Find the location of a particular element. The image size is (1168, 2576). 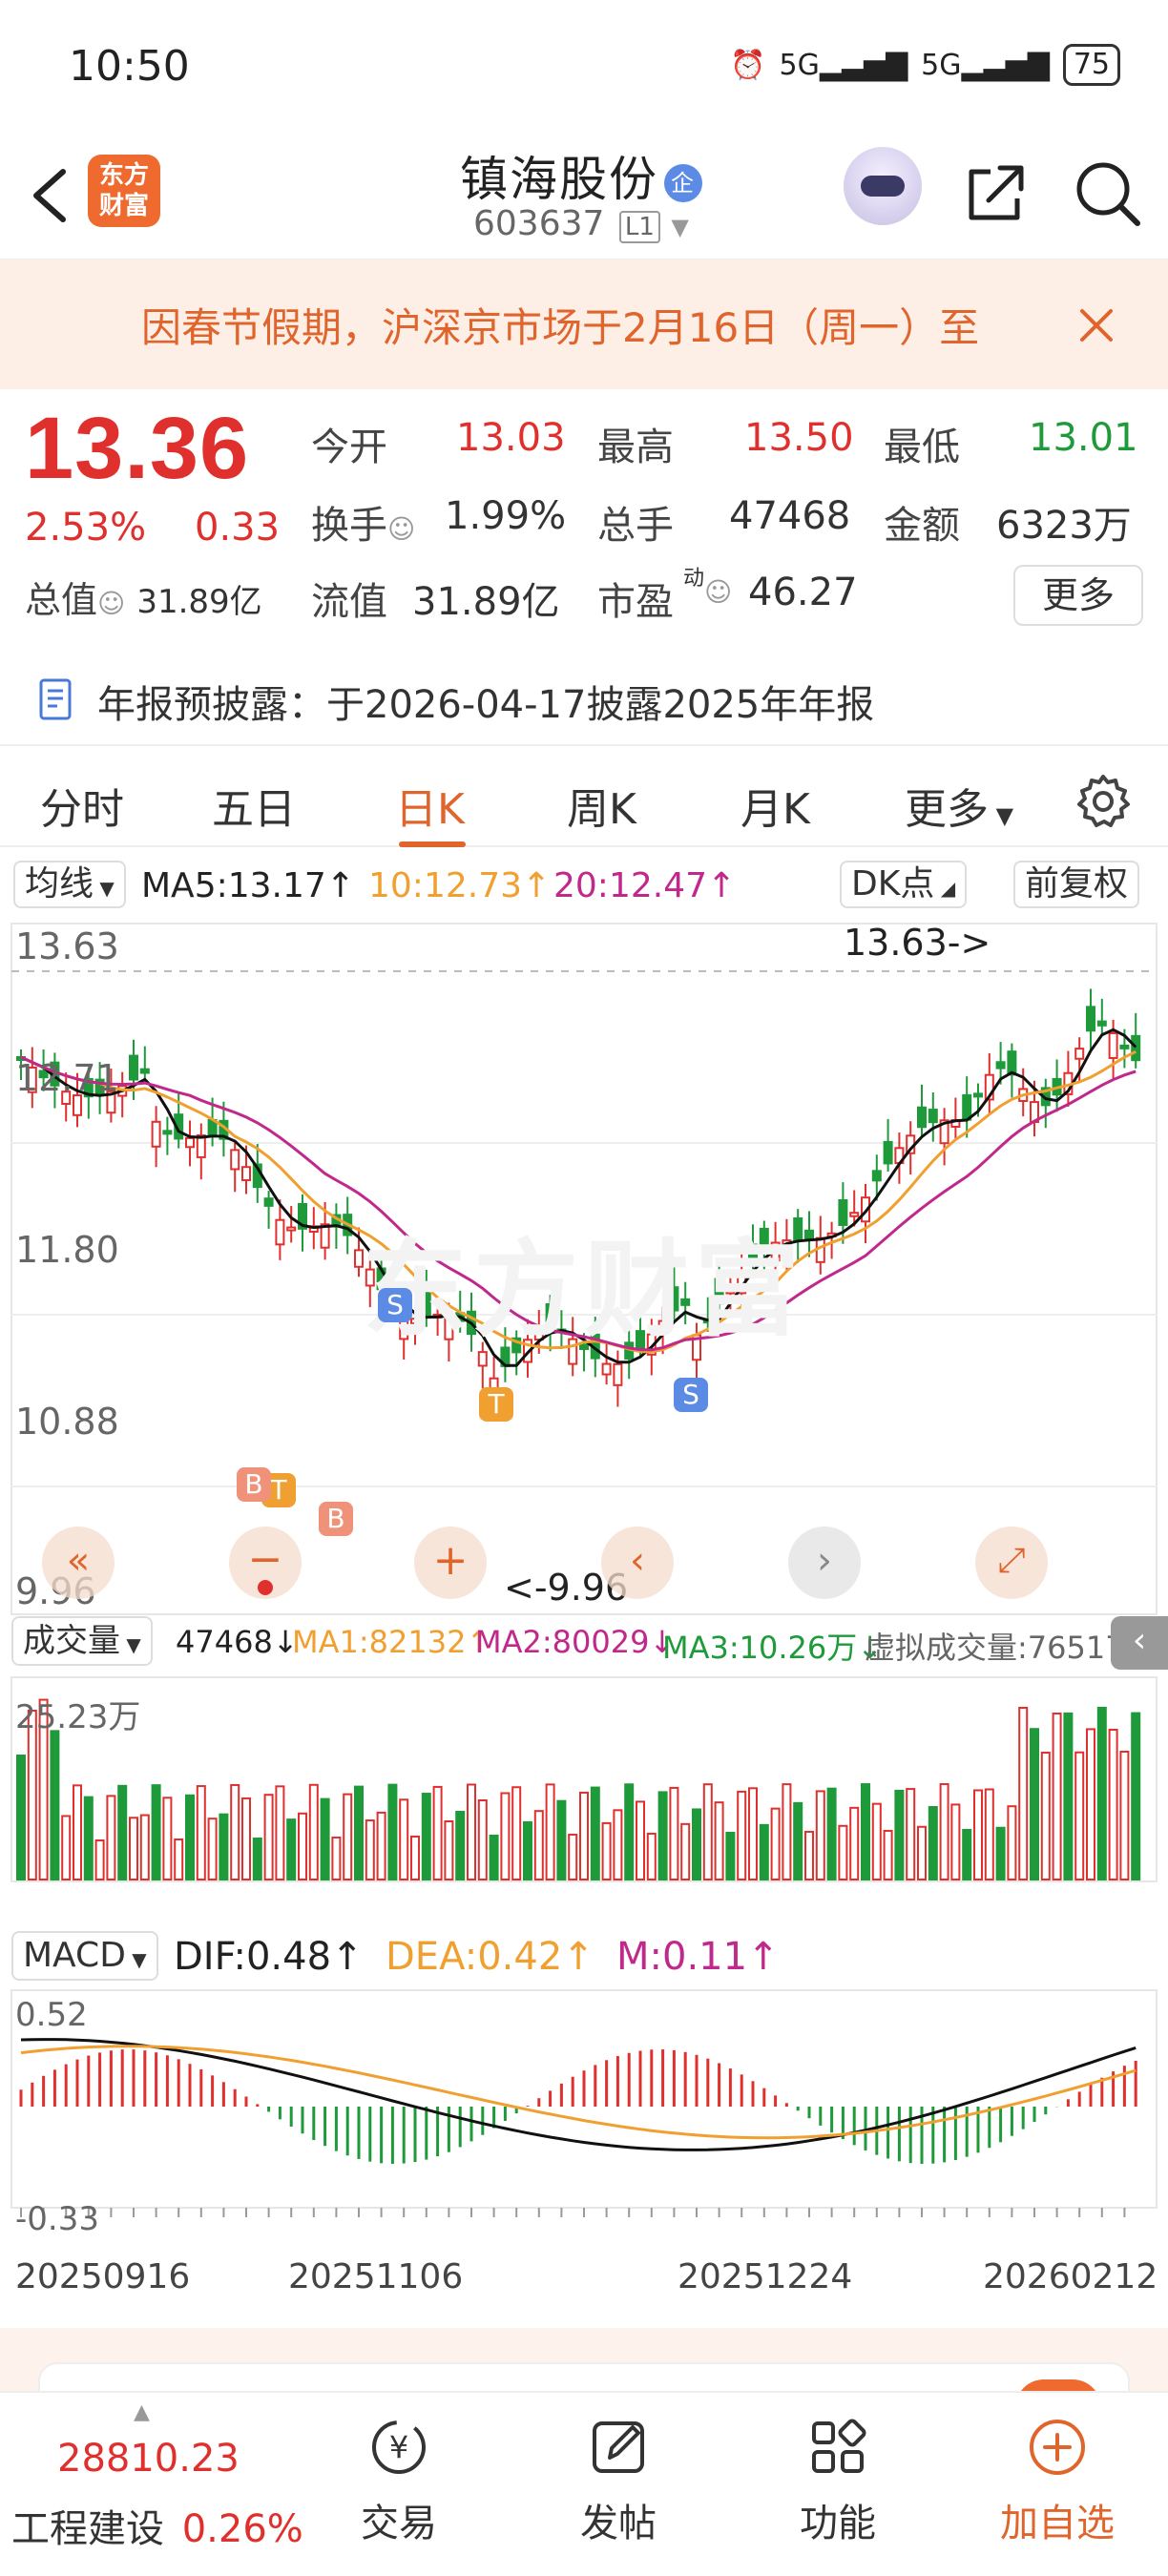

vol-ma2: MA2:80029↓ is located at coordinates (575, 1642).